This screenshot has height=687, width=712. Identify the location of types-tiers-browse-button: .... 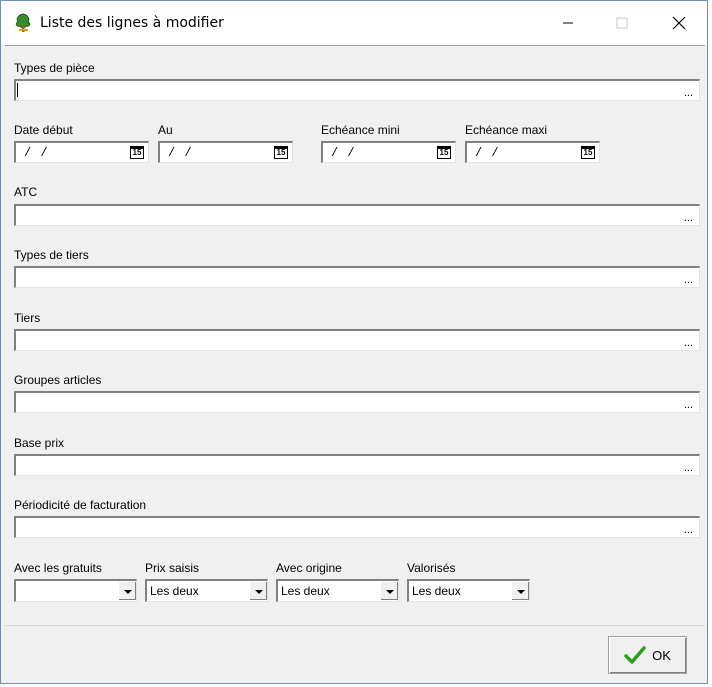
(688, 280).